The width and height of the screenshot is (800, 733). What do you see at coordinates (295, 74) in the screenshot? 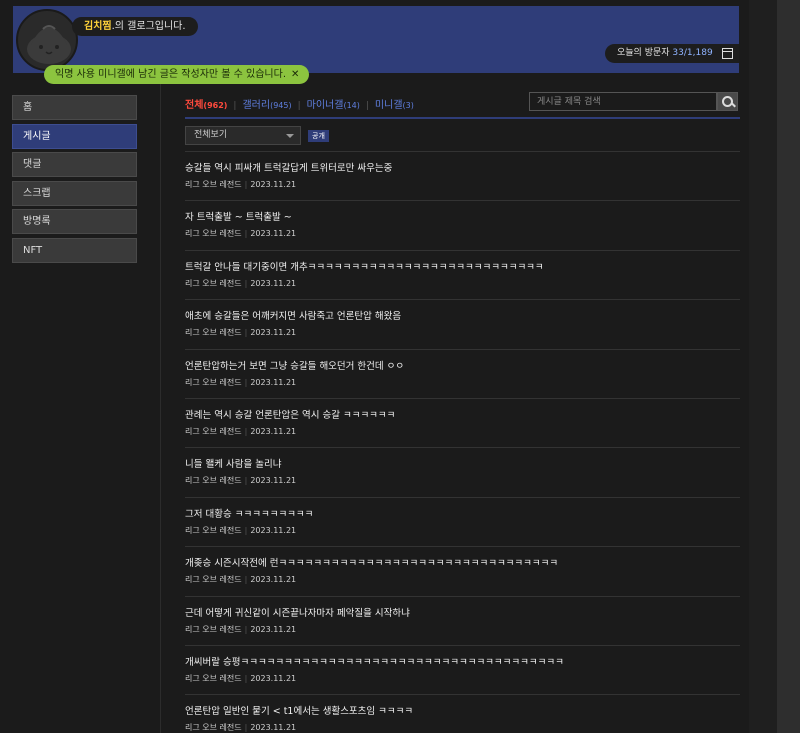
I see `close-icon: ✕` at bounding box center [295, 74].